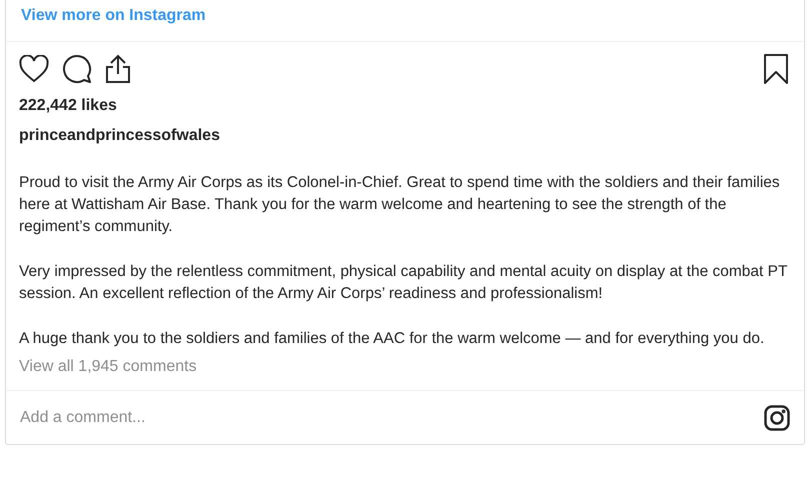 The height and width of the screenshot is (480, 810). Describe the element at coordinates (403, 283) in the screenshot. I see `caption-paragraph: Very impressed by the relentless commitment, physical capability and mental acuity on display at the combat PT session. An excellent reflection of the Army Air Corps’ readiness and professionalism!` at that location.